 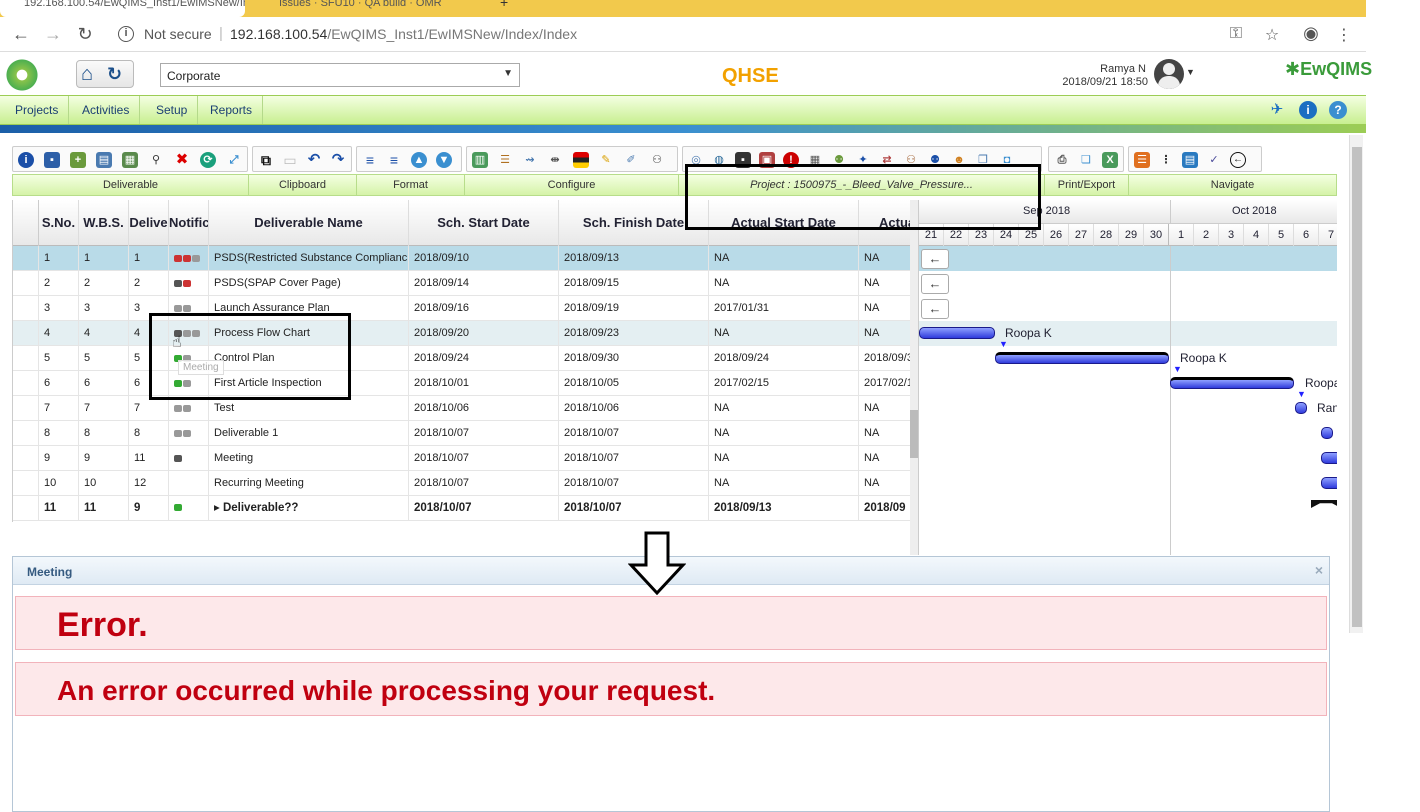 What do you see at coordinates (59, 223) in the screenshot?
I see `col-sno: S.No.` at bounding box center [59, 223].